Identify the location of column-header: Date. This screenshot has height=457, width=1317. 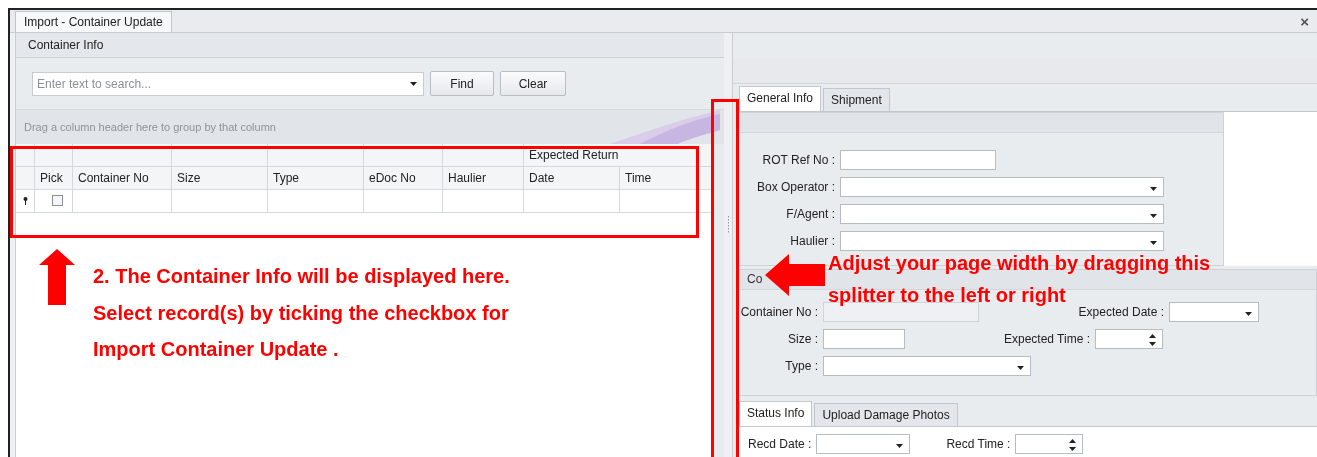
(572, 178).